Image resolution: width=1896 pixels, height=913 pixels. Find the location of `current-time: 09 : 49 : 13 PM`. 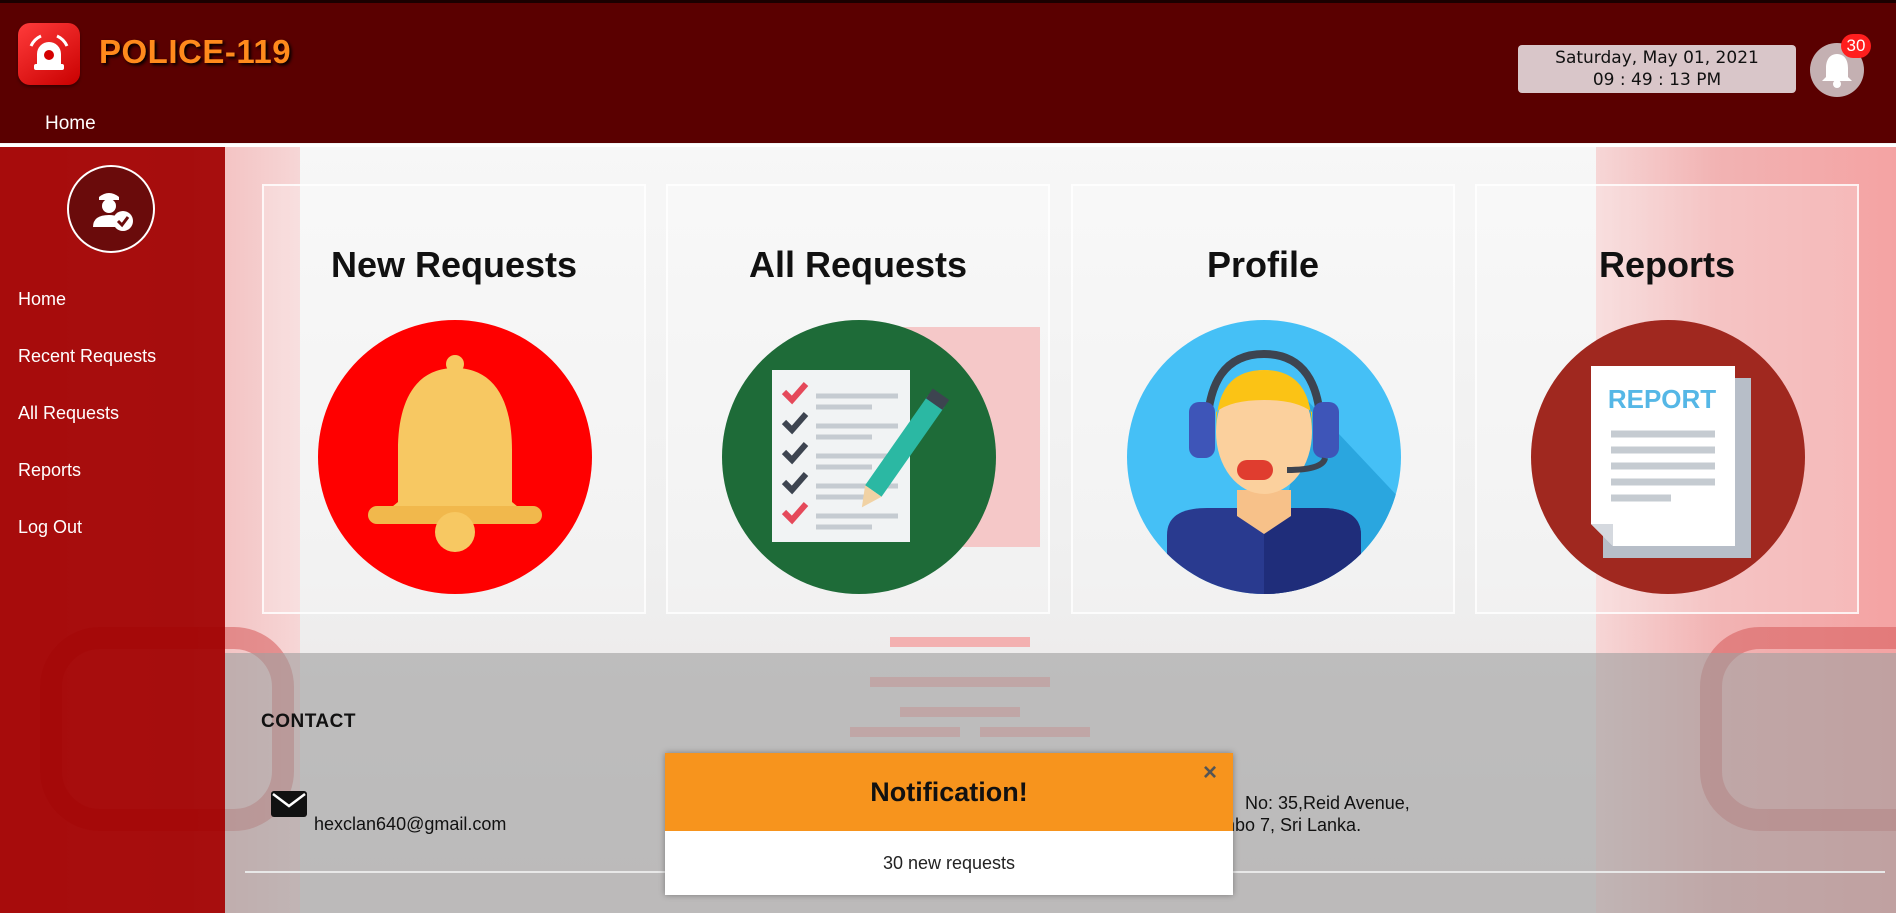

current-time: 09 : 49 : 13 PM is located at coordinates (1657, 80).